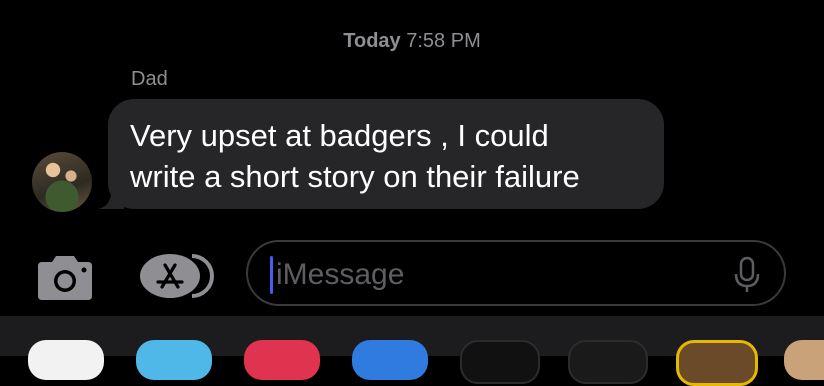 Image resolution: width=824 pixels, height=386 pixels. Describe the element at coordinates (62, 182) in the screenshot. I see `avatar` at that location.